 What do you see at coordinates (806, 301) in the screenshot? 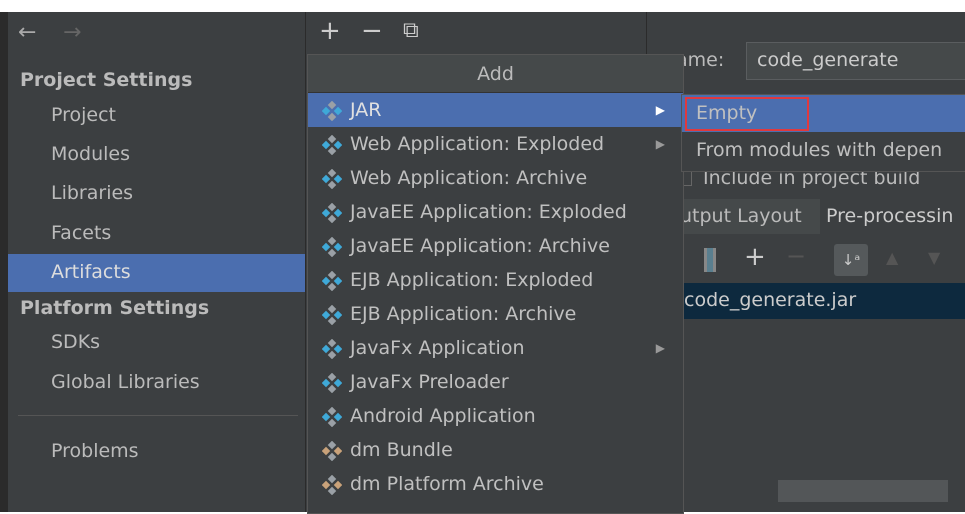
I see `tree-item-jar: code_generate.jar` at bounding box center [806, 301].